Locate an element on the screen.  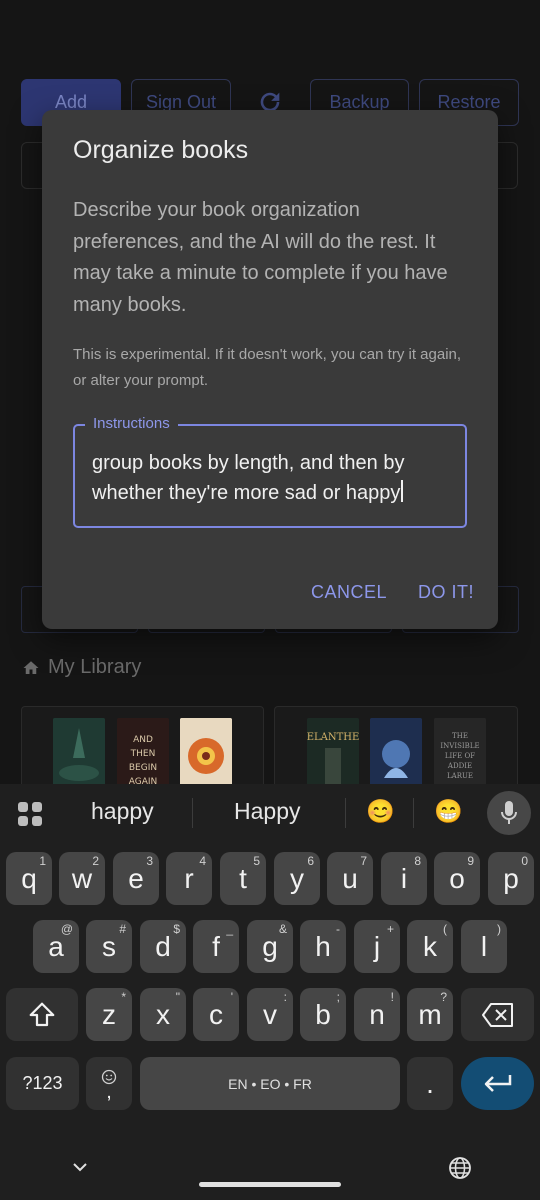
book-cover: THE INVISIBLE LIFE OF ADDIE LARUE is located at coordinates (460, 753).